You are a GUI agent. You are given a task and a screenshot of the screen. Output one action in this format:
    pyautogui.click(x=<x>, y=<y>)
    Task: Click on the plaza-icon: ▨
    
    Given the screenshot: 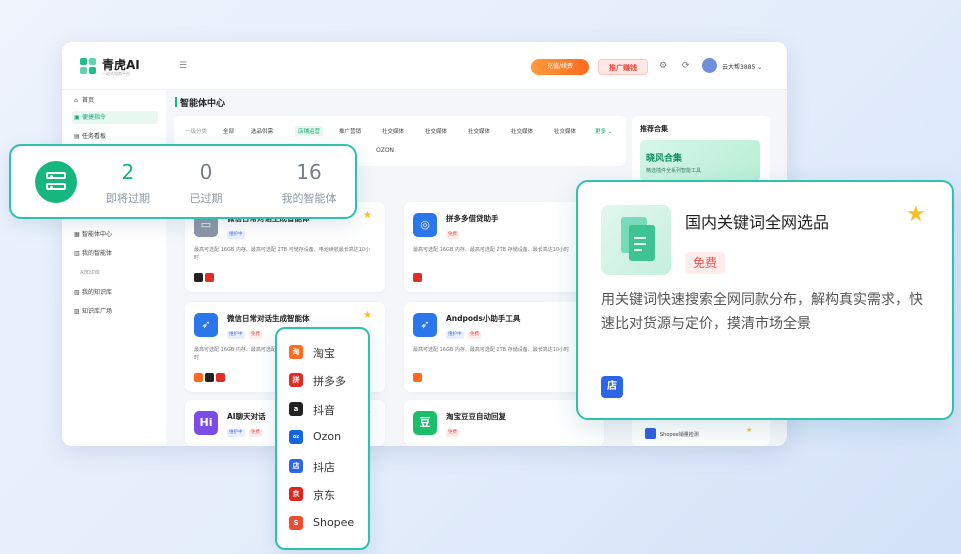 What is the action you would take?
    pyautogui.click(x=77, y=311)
    